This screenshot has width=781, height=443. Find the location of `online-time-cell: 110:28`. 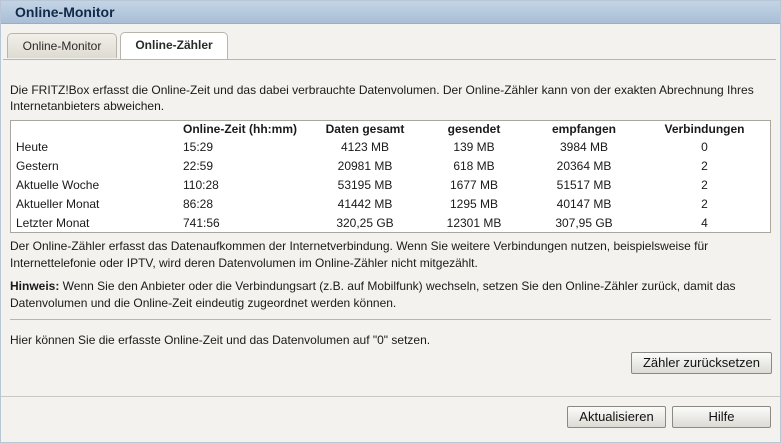

online-time-cell: 110:28 is located at coordinates (201, 184).